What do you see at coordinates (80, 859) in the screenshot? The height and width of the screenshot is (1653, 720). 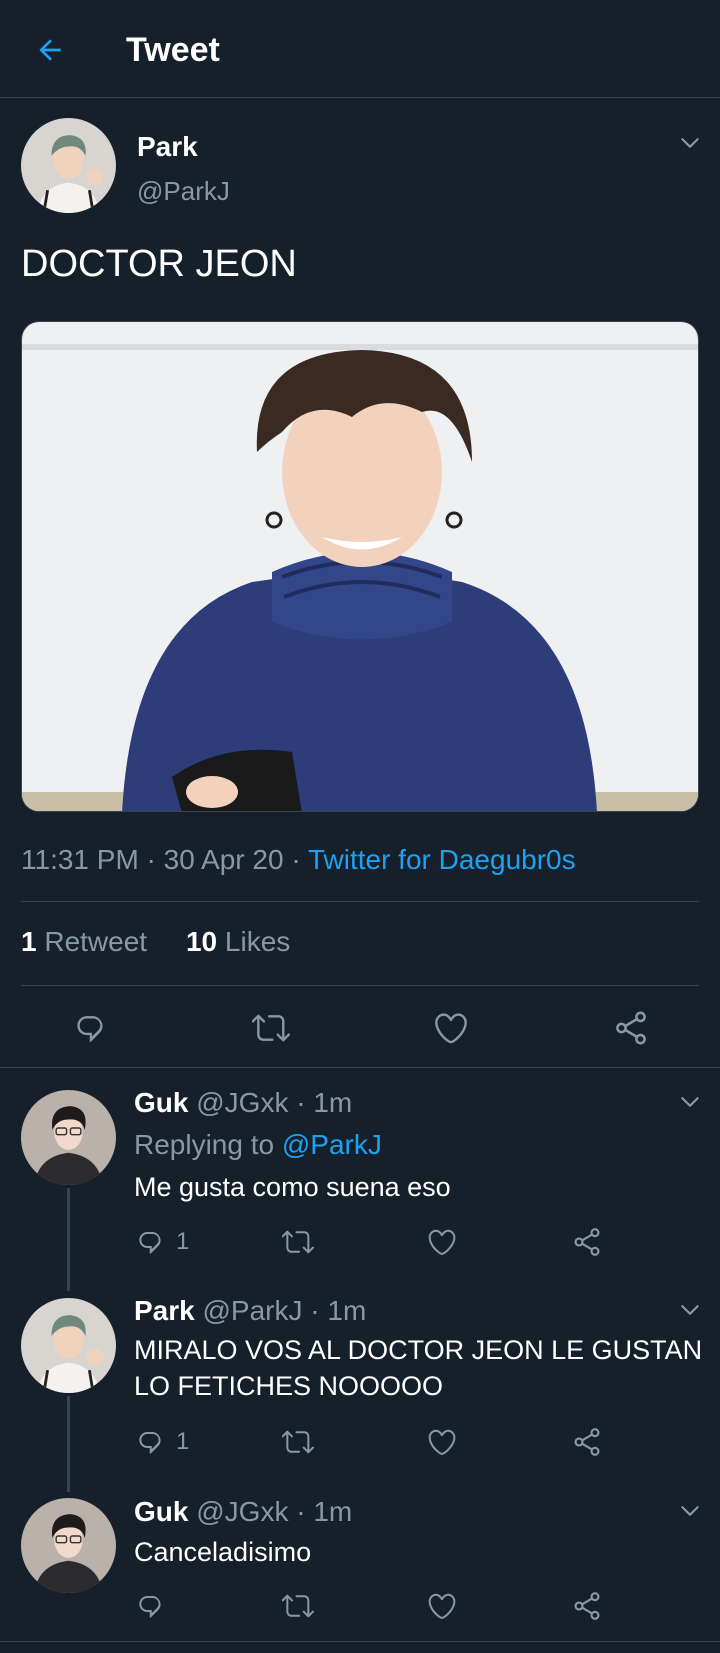 I see `tweet-time: 11:31 PM` at bounding box center [80, 859].